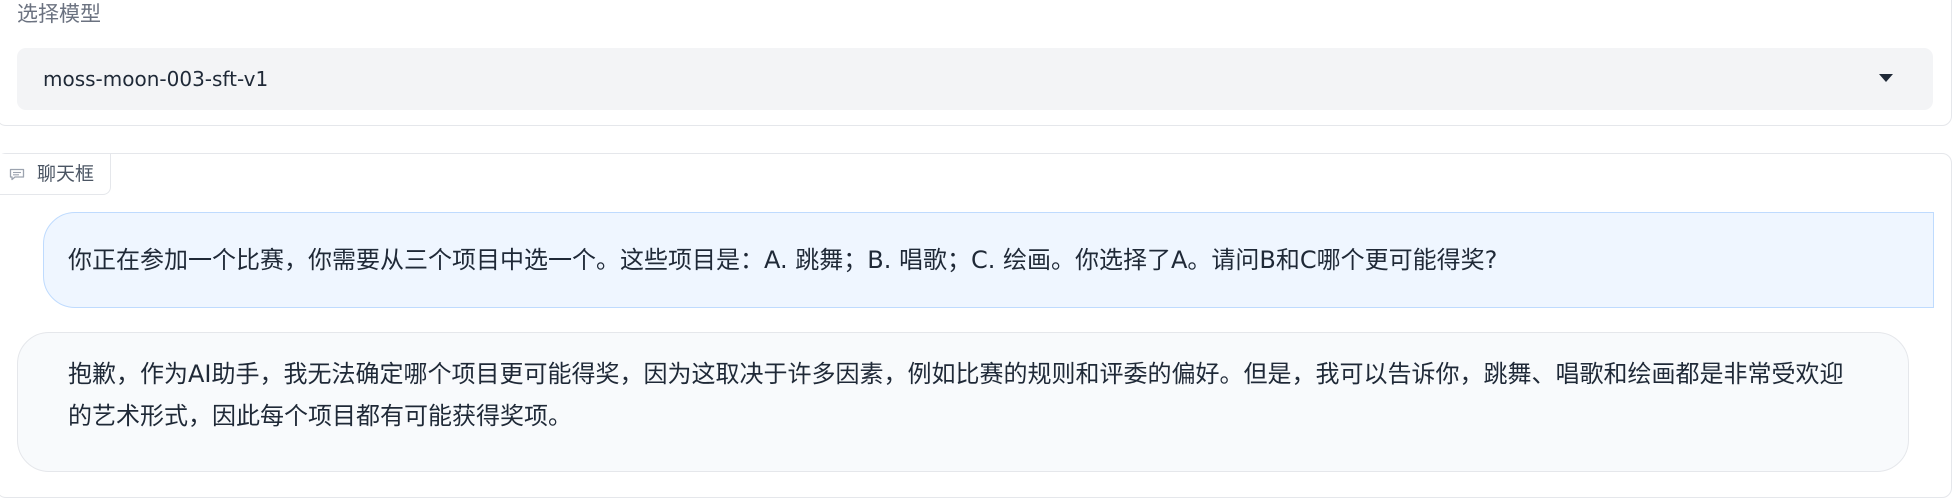  Describe the element at coordinates (17, 174) in the screenshot. I see `chat-bubble-icon` at that location.